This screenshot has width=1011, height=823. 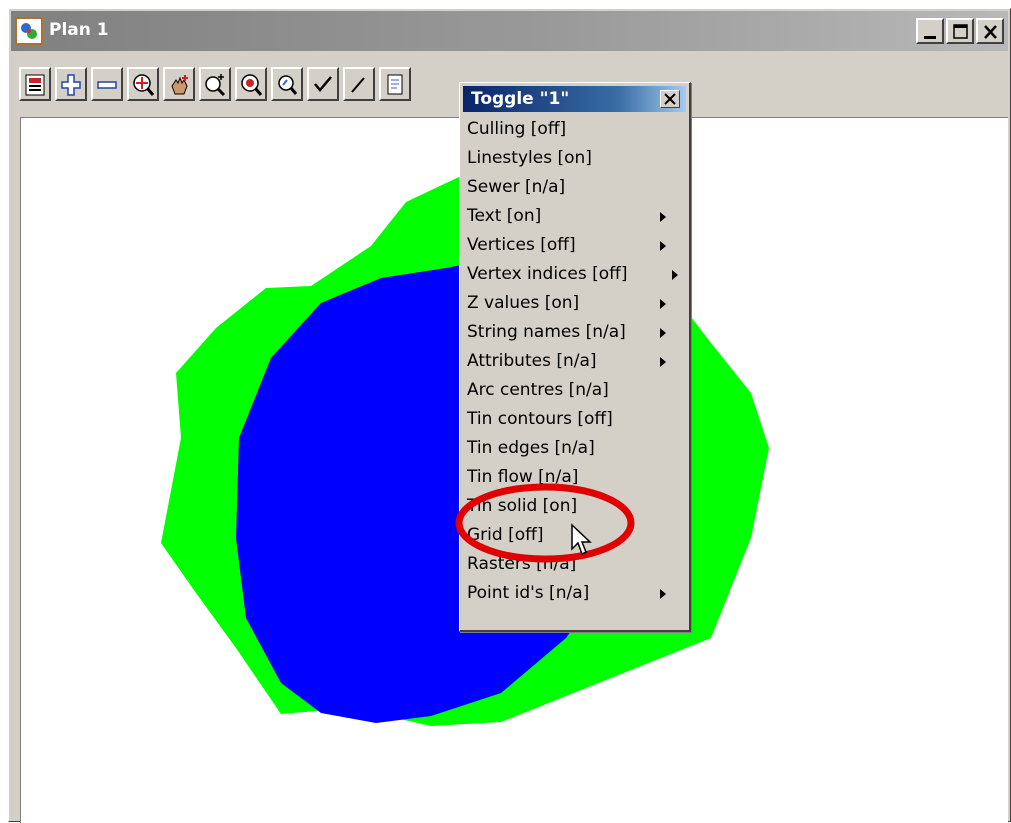 I want to click on zoom-window-button, so click(x=215, y=84).